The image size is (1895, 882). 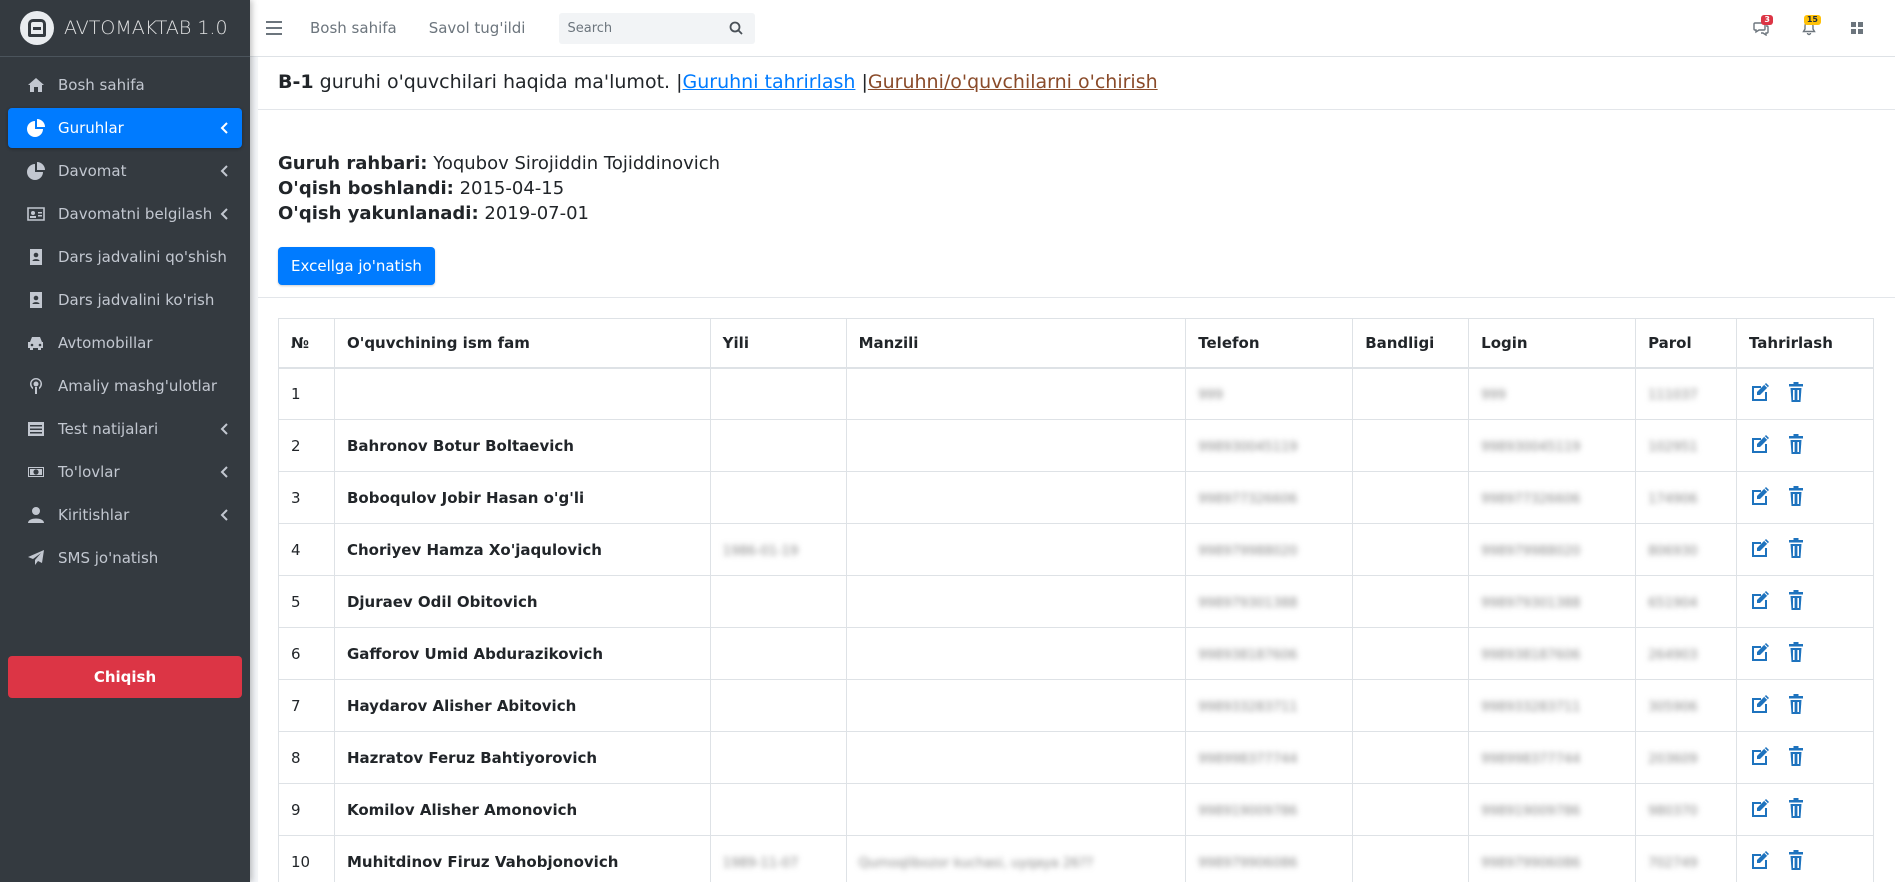 I want to click on divider, so click(x=1076, y=297).